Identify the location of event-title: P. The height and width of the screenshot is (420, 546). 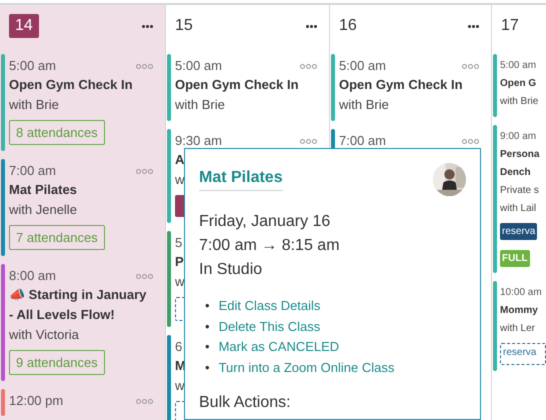
(179, 262).